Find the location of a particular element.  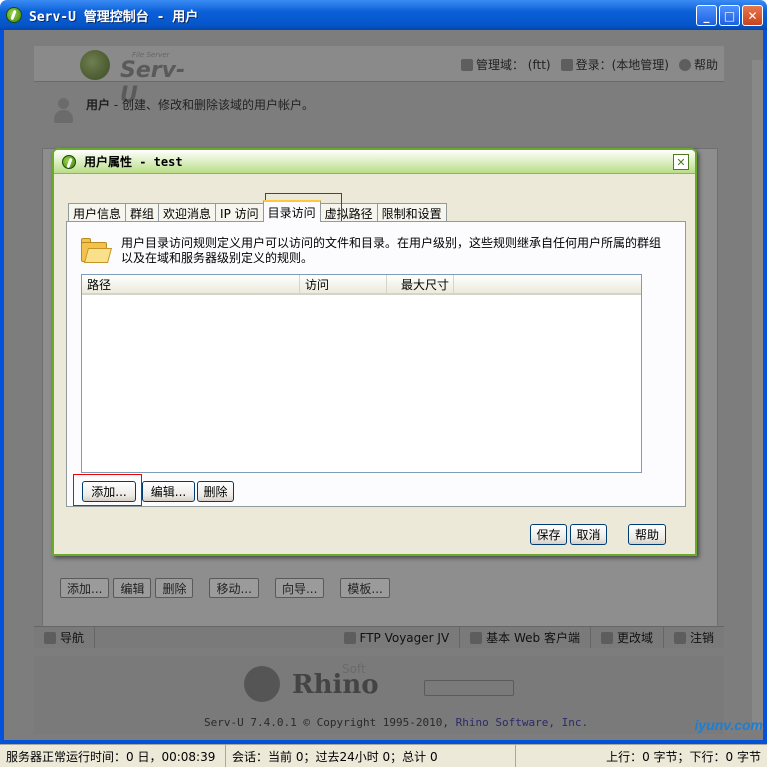

ftp-voyager-link: FTP Voyager JV is located at coordinates (397, 637).